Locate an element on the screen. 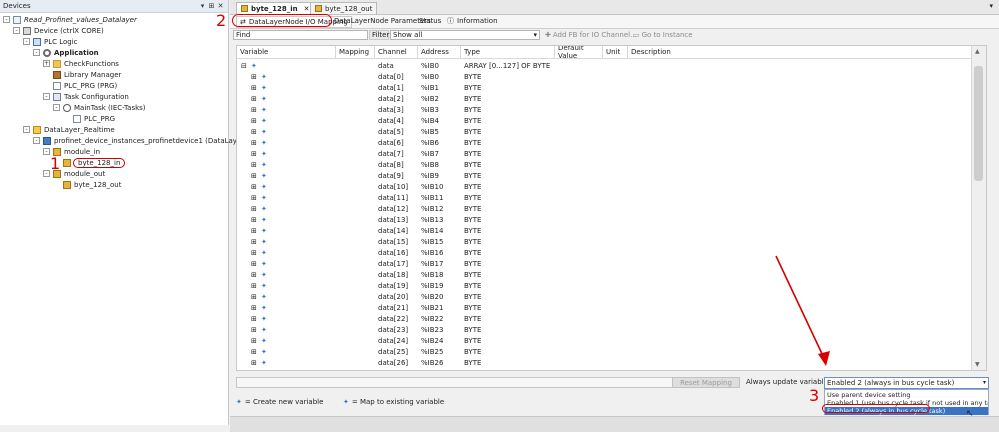  column-header-mapping: Mapping is located at coordinates (355, 52).